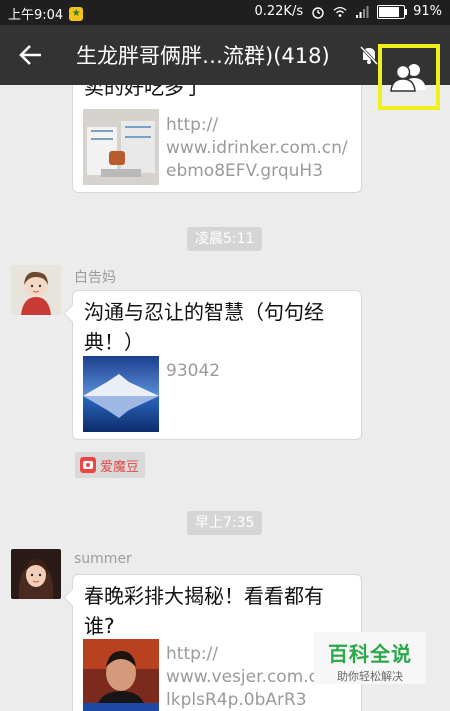 The image size is (450, 711). I want to click on status-time: 上午9:04, so click(36, 15).